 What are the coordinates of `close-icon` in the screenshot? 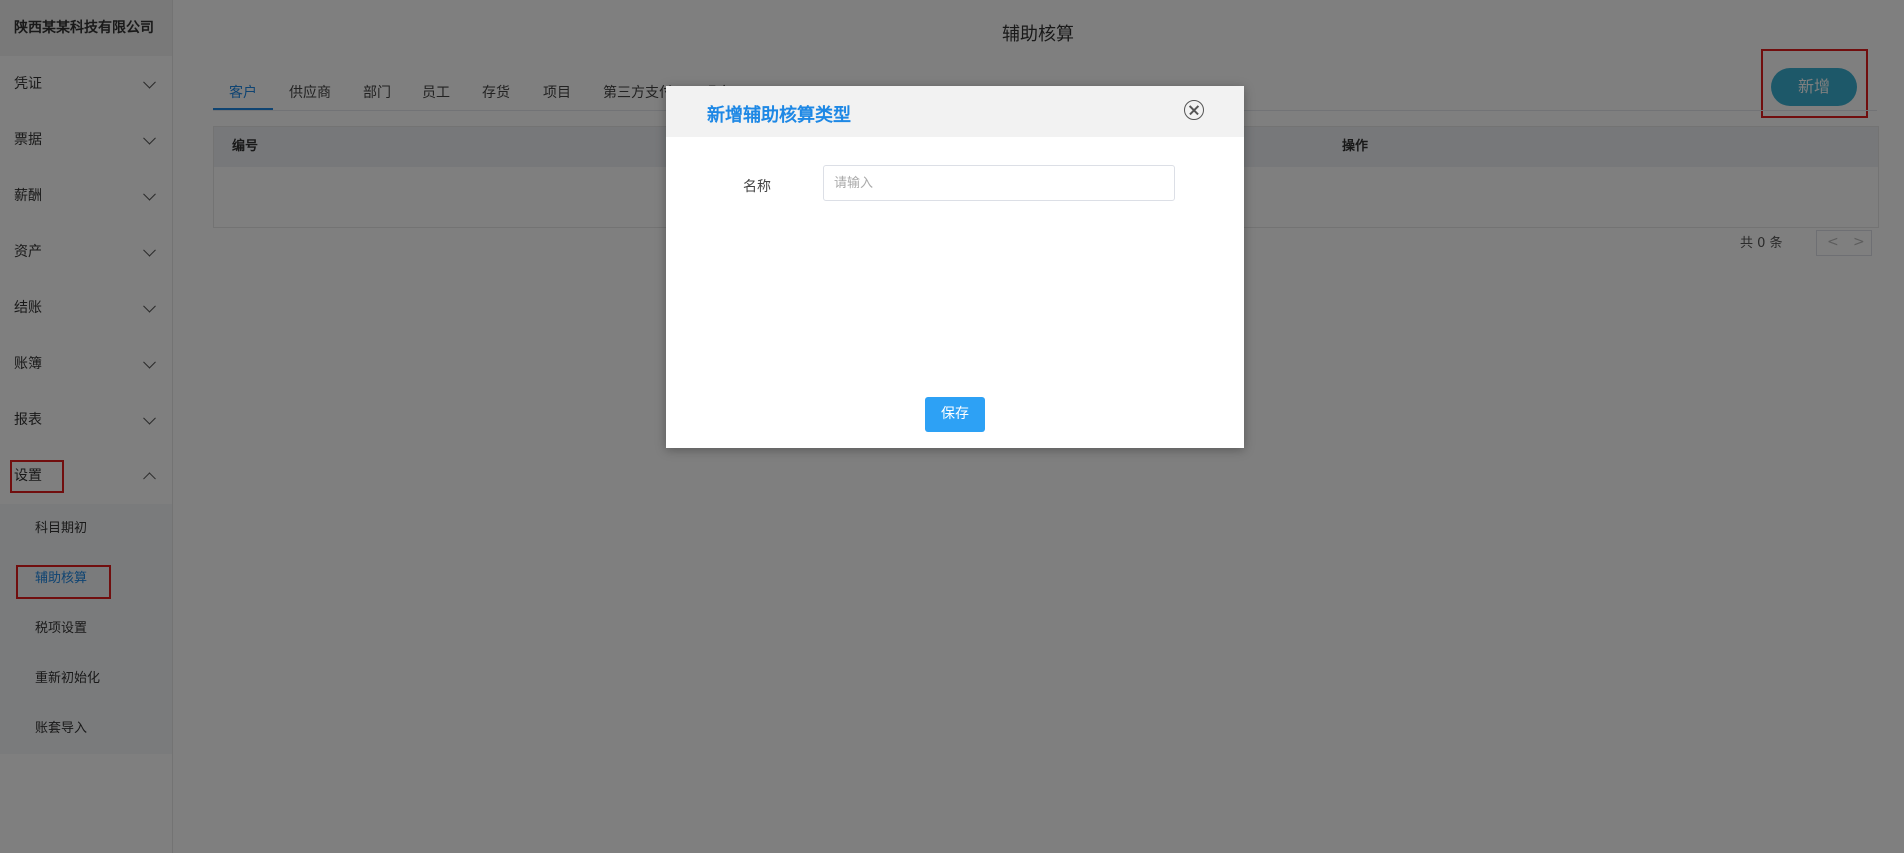 It's located at (1194, 110).